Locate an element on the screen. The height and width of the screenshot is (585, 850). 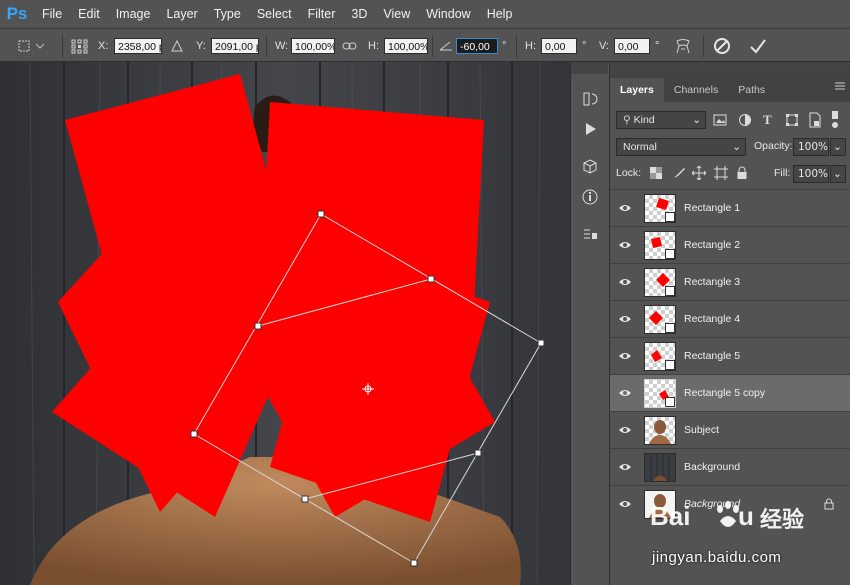
width-label: W: is located at coordinates (282, 46).